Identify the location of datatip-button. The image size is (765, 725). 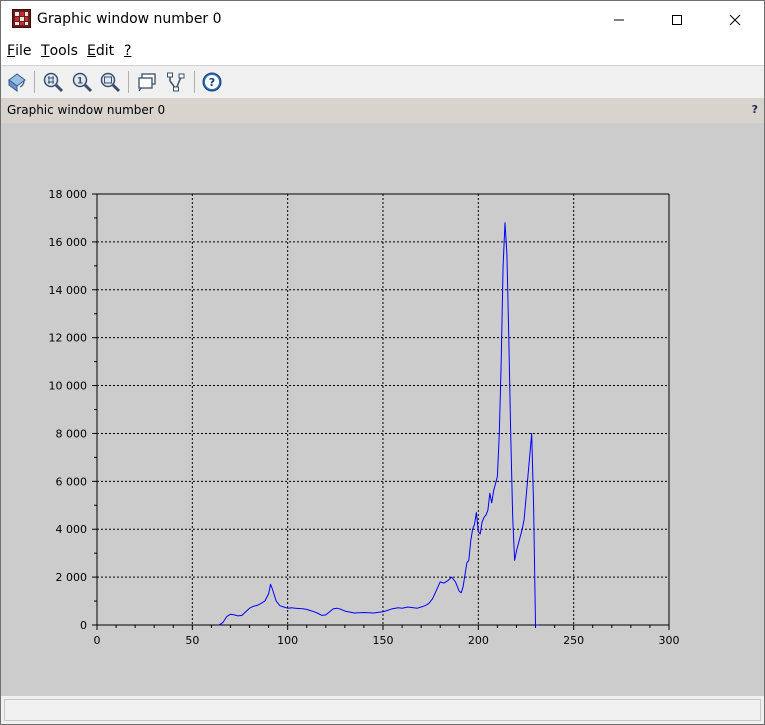
(147, 82).